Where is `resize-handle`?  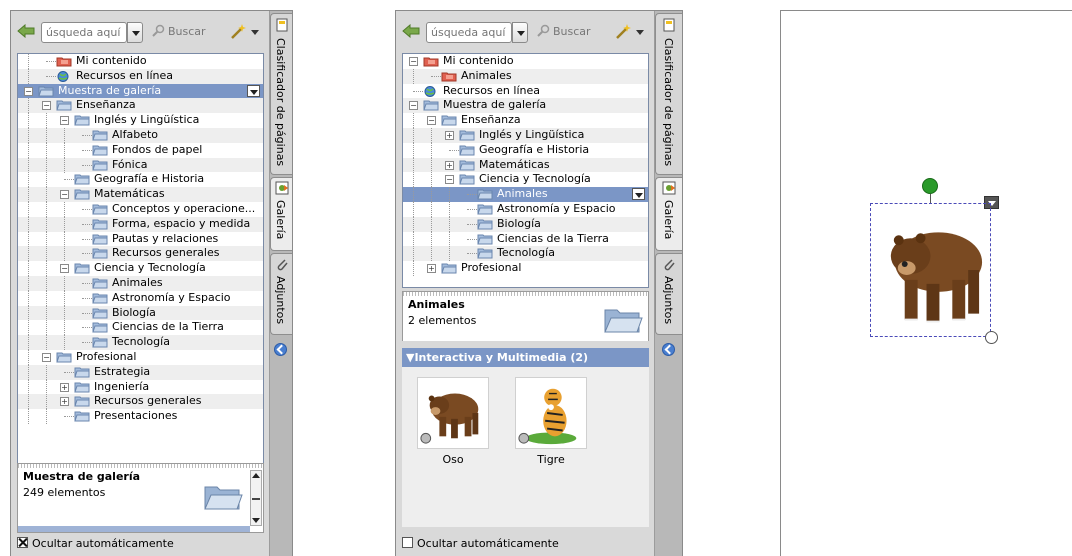 resize-handle is located at coordinates (991, 337).